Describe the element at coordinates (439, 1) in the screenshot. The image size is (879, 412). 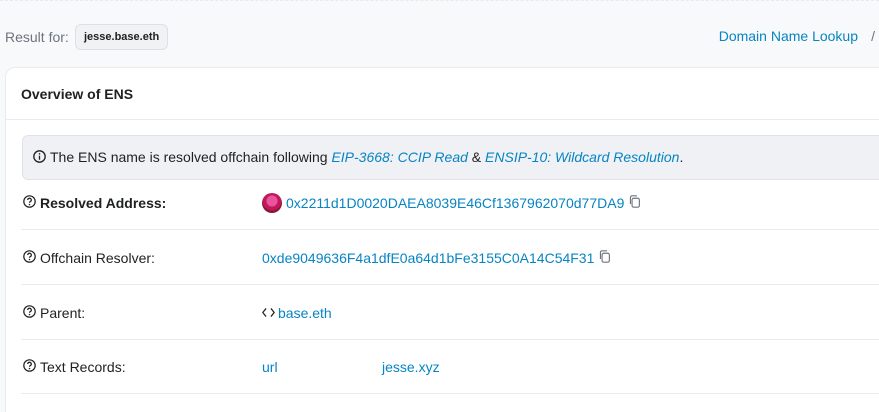
I see `top-divider` at that location.